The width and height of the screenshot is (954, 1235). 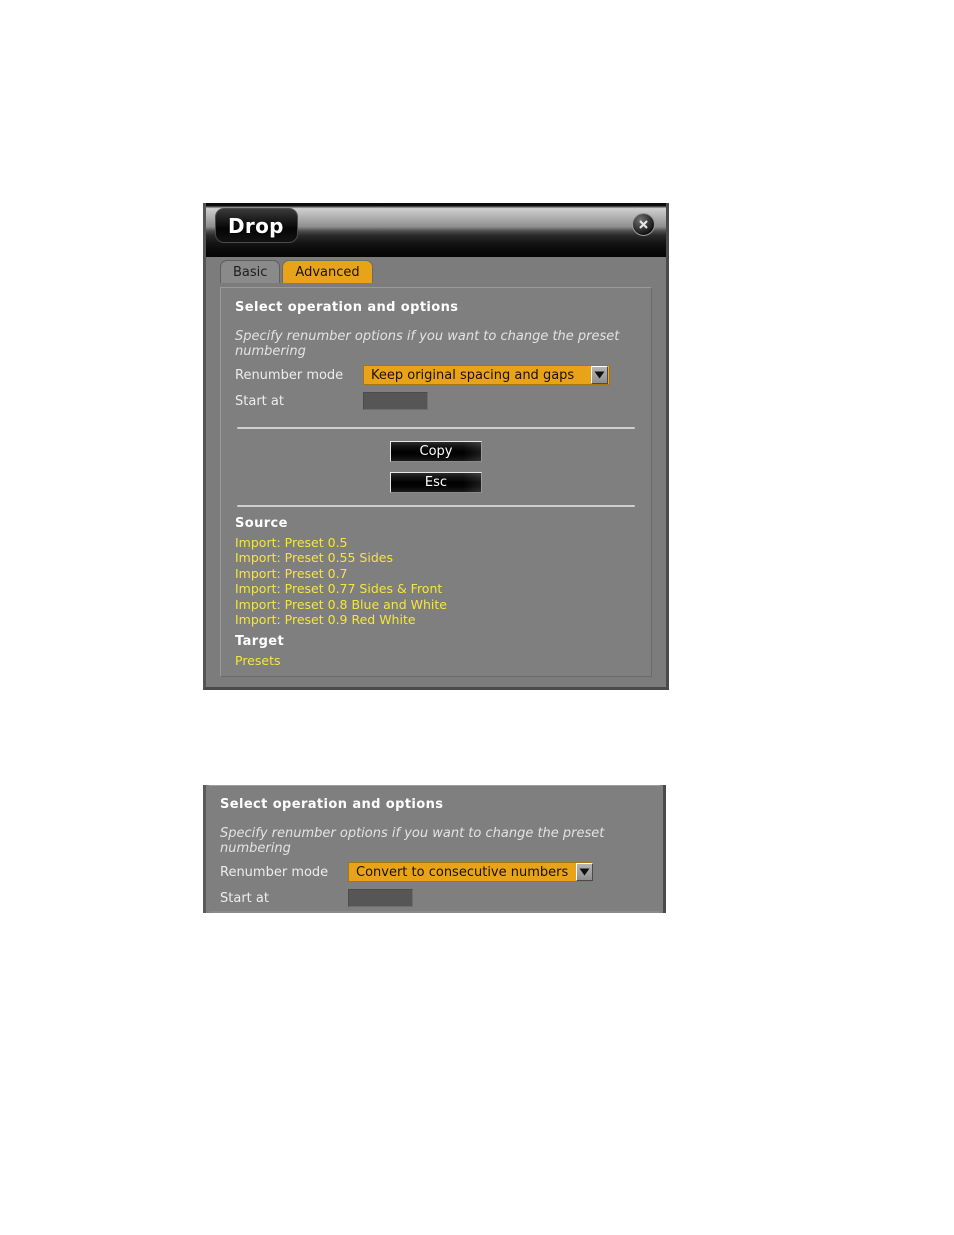 I want to click on list-item: Presets, so click(x=436, y=661).